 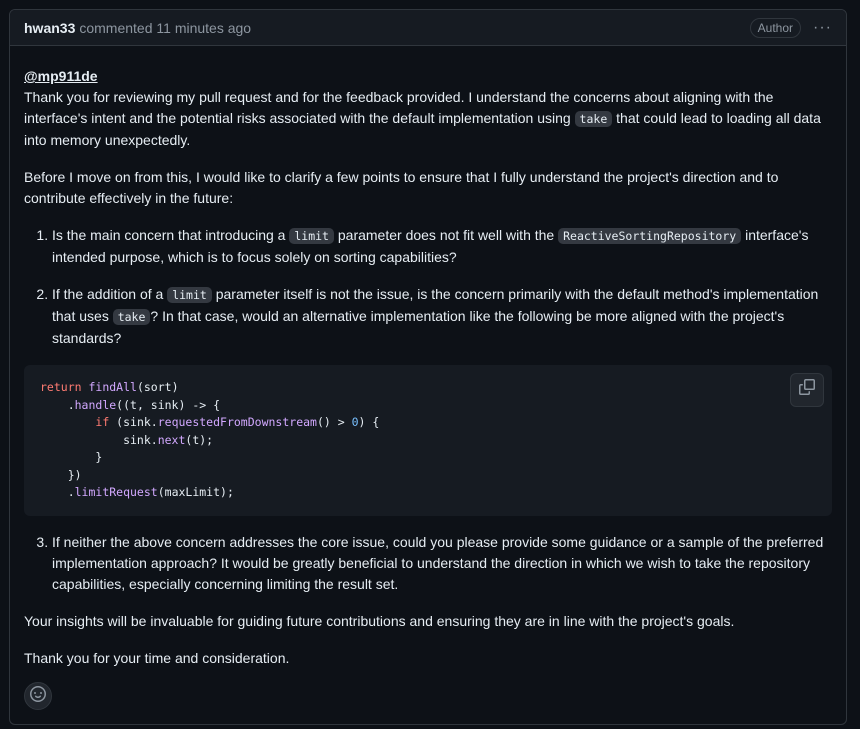 I want to click on author-badge: Author, so click(x=775, y=27).